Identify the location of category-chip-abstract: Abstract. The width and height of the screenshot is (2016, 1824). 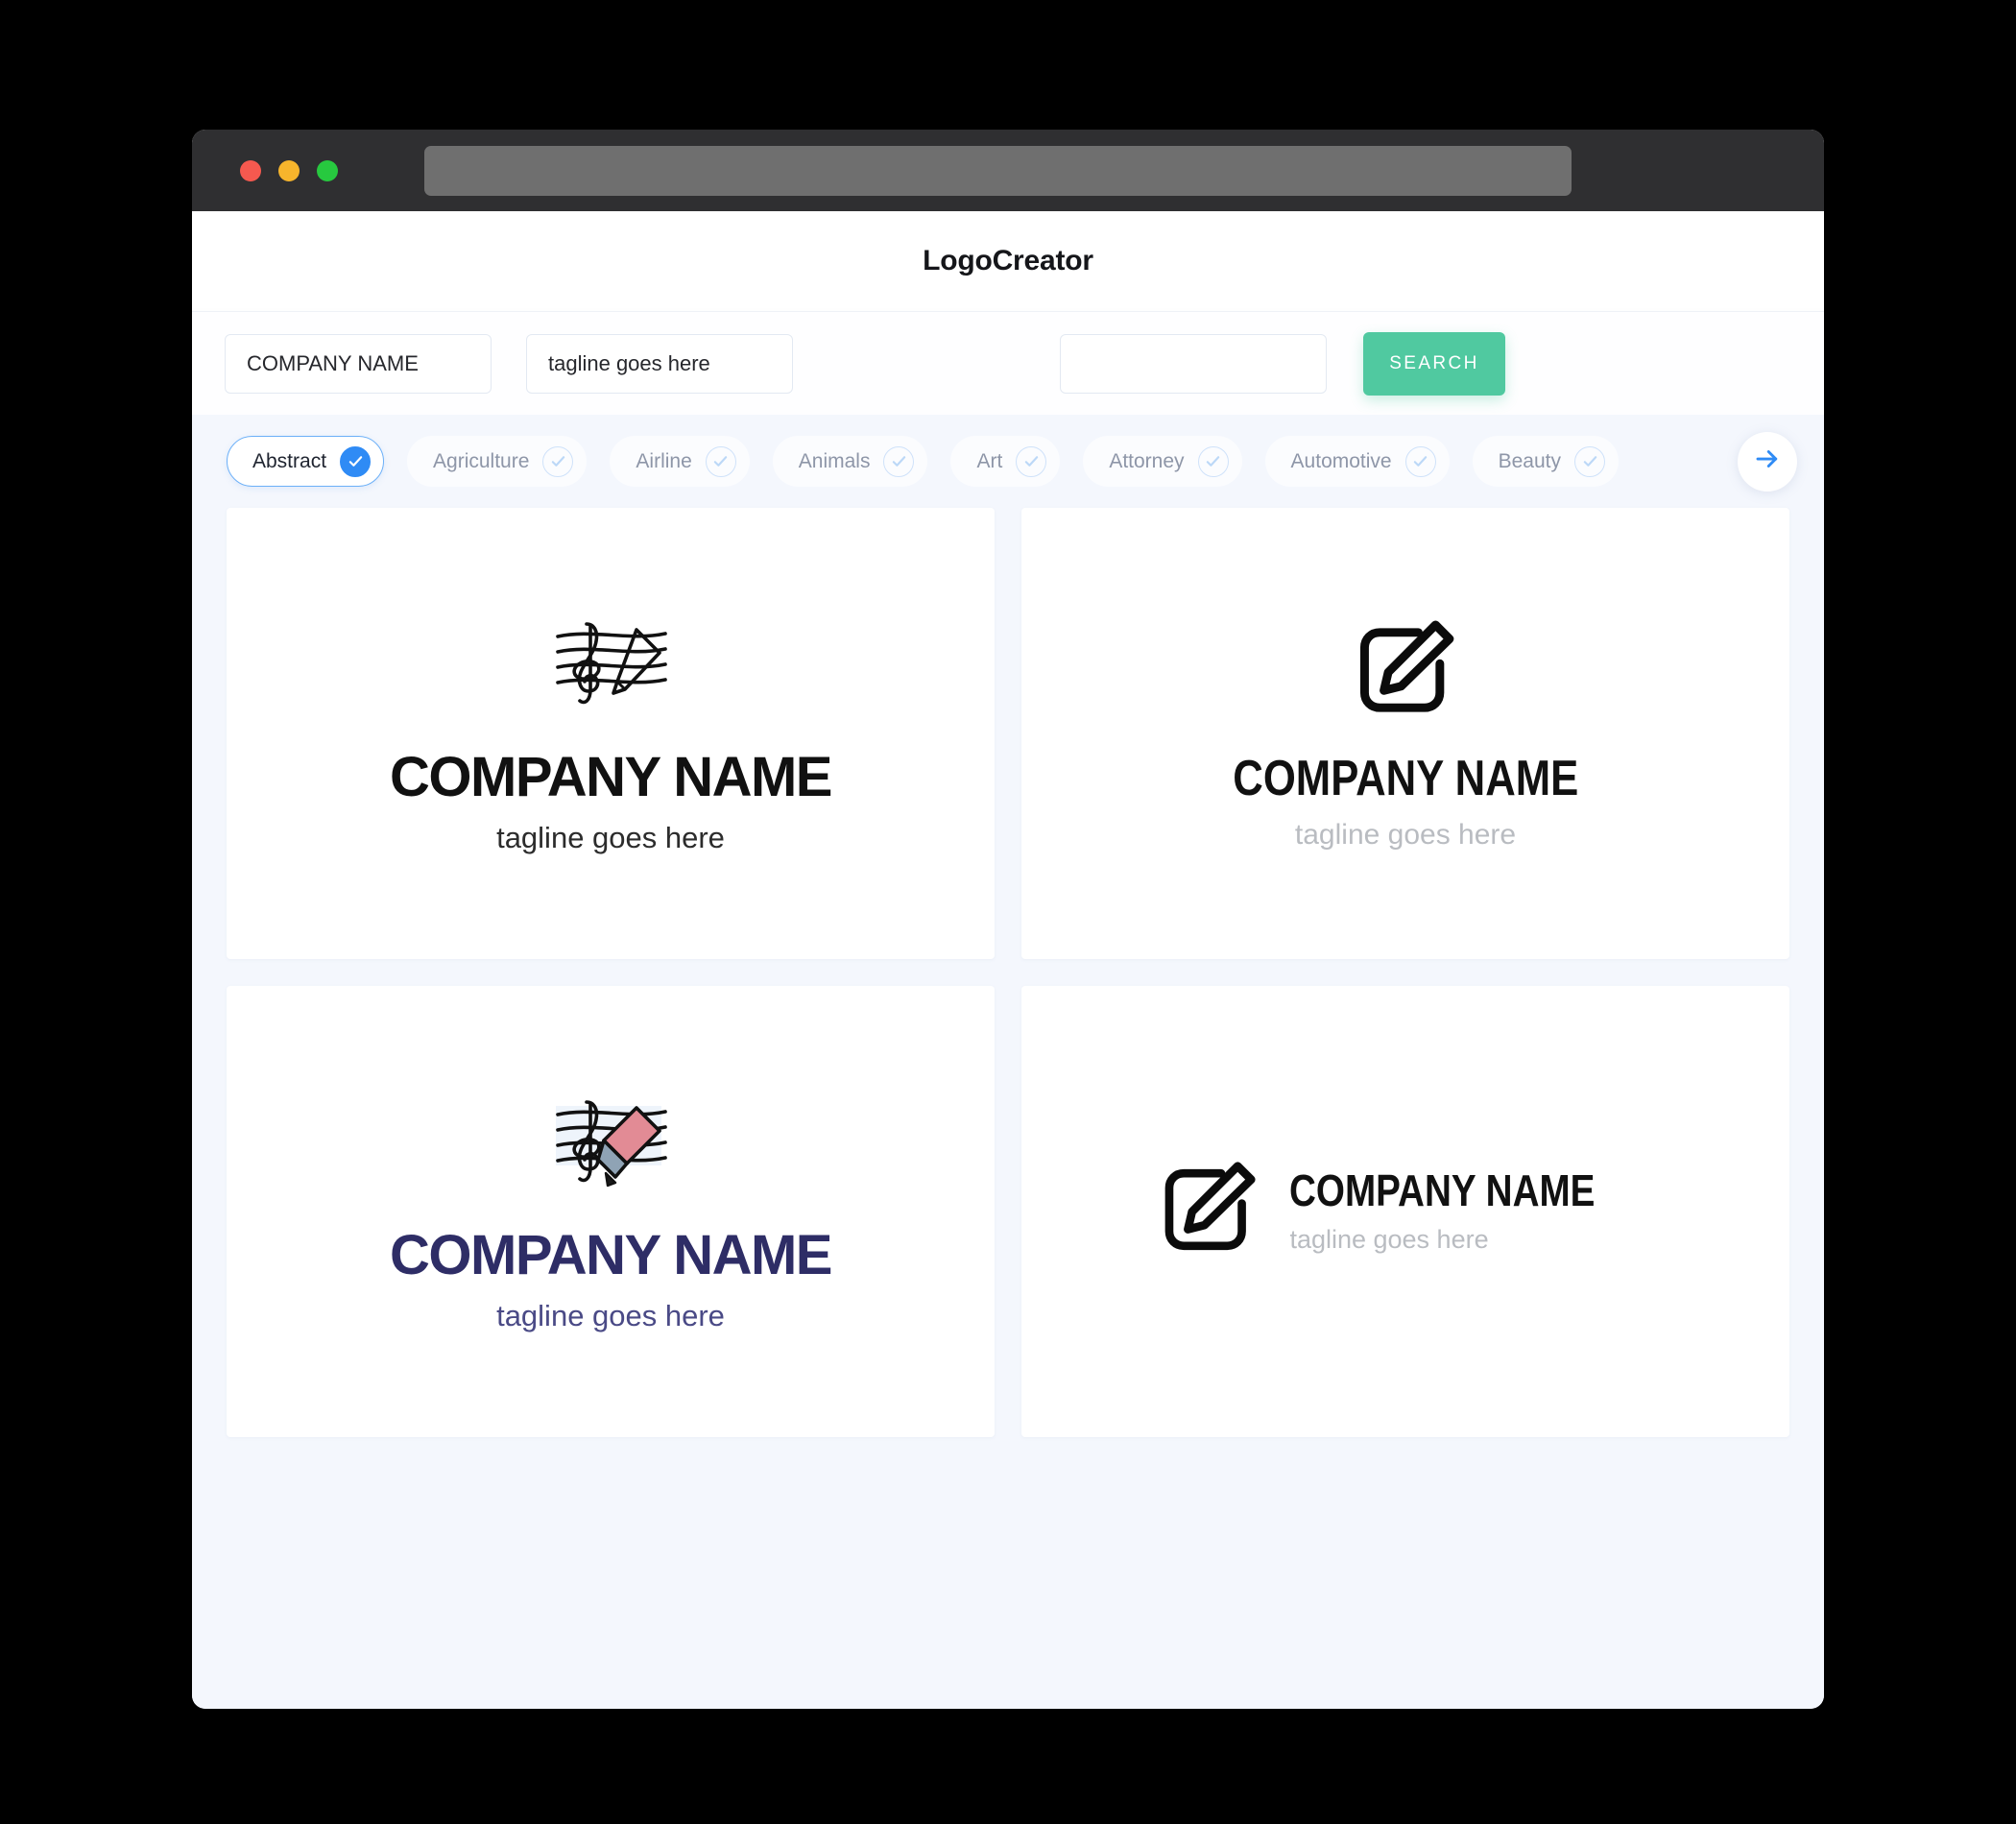
(306, 461).